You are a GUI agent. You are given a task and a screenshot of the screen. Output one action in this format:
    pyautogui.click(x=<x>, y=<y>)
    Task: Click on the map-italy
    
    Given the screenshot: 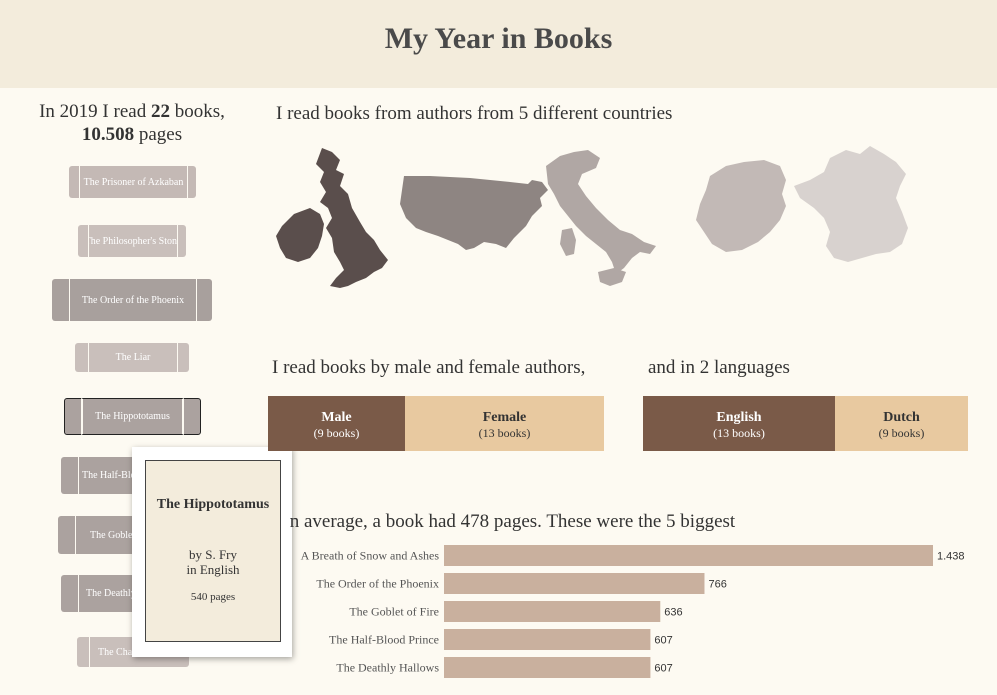 What is the action you would take?
    pyautogui.click(x=601, y=218)
    